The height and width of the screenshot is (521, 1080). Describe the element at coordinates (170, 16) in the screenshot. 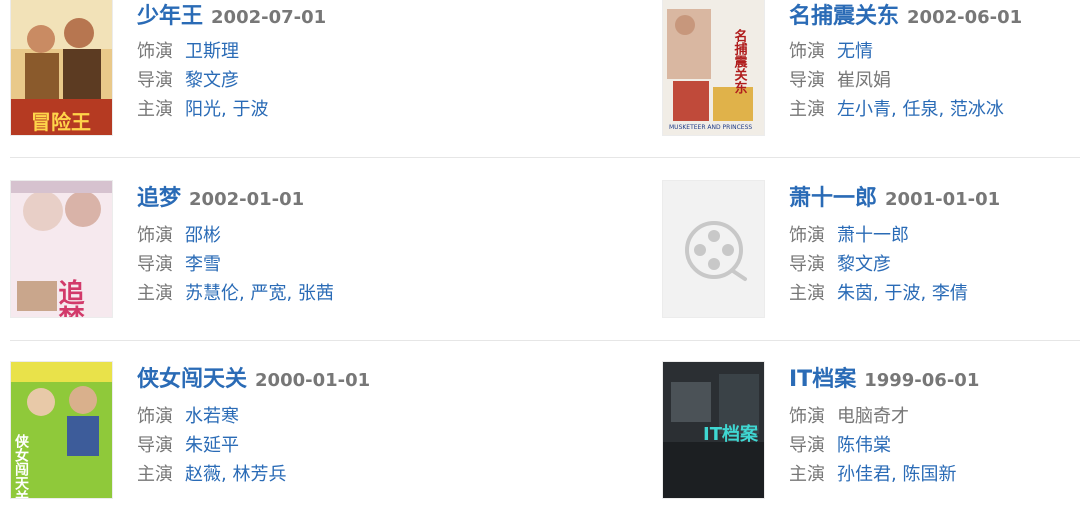

I see `movie-title-link: 少年王` at that location.